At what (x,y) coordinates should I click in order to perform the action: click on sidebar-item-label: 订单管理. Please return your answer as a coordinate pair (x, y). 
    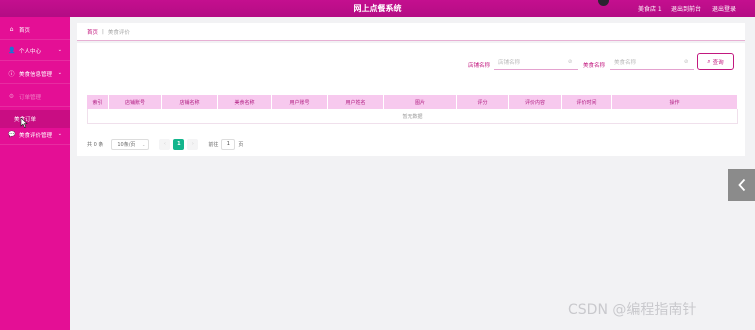
    Looking at the image, I should click on (30, 97).